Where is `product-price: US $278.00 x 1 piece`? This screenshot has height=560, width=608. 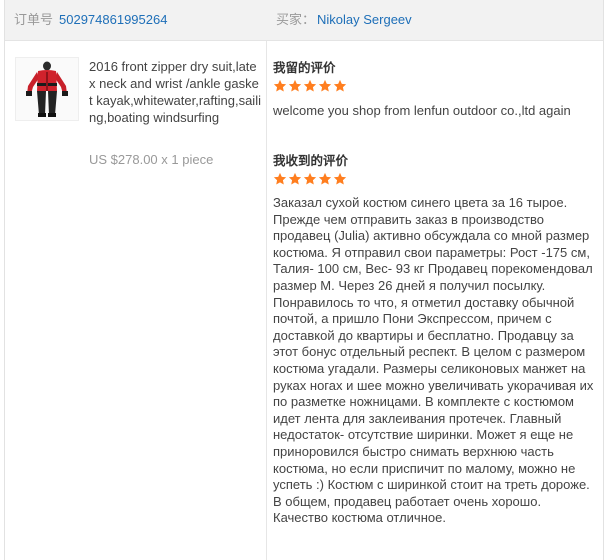 product-price: US $278.00 x 1 piece is located at coordinates (151, 159).